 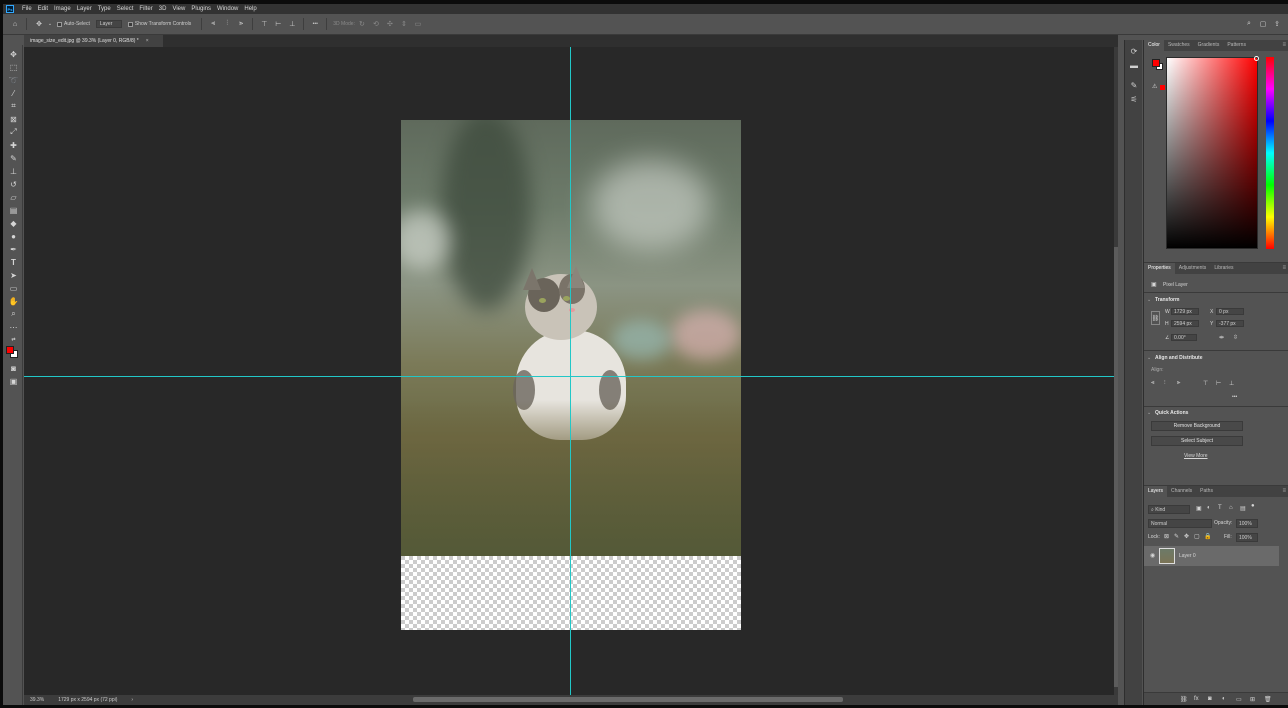 I want to click on align-right-edges-icon: ⫸, so click(x=1178, y=383).